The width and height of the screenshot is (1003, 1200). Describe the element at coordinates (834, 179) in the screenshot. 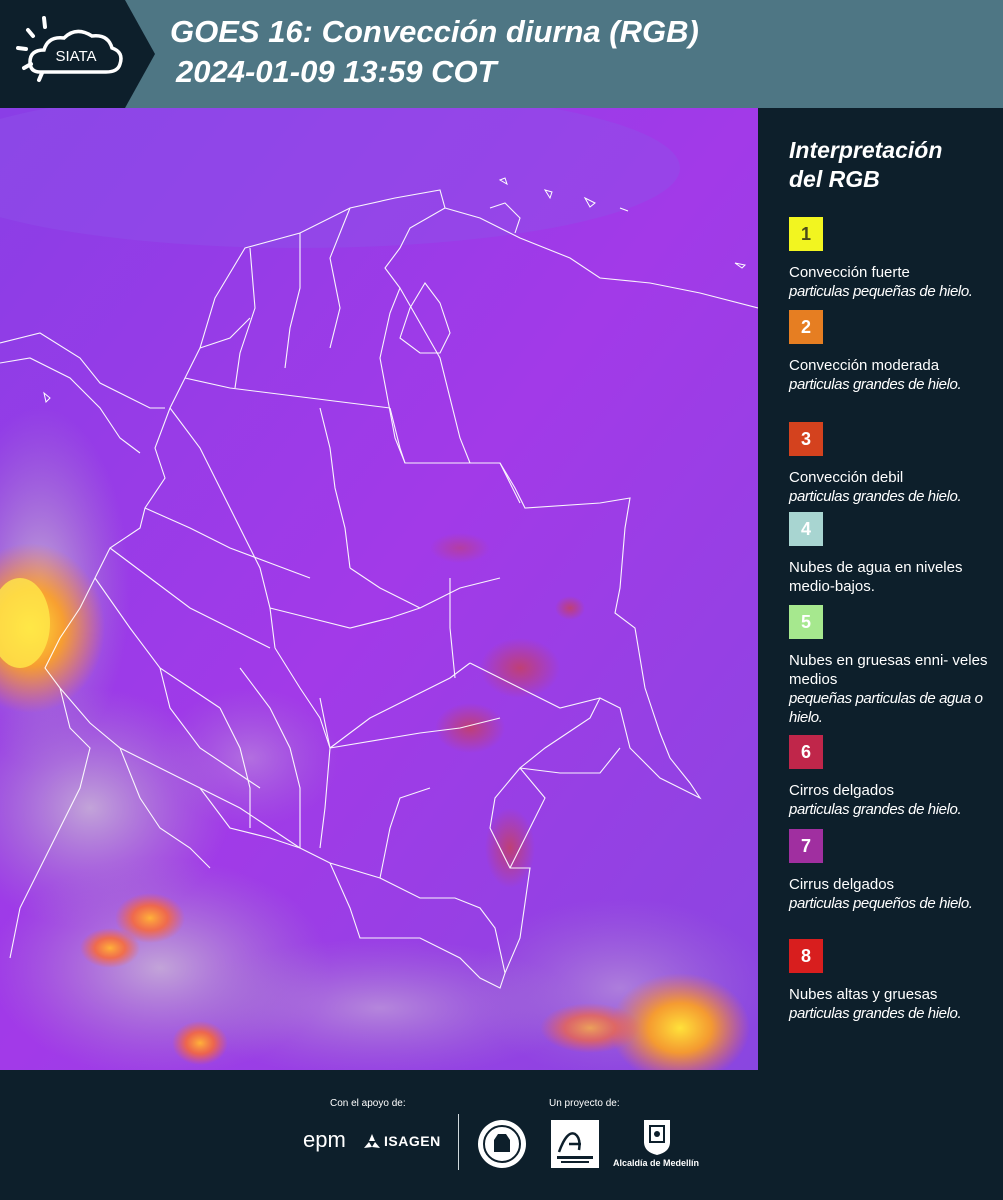

I see `legend-title-line2: del RGB` at that location.